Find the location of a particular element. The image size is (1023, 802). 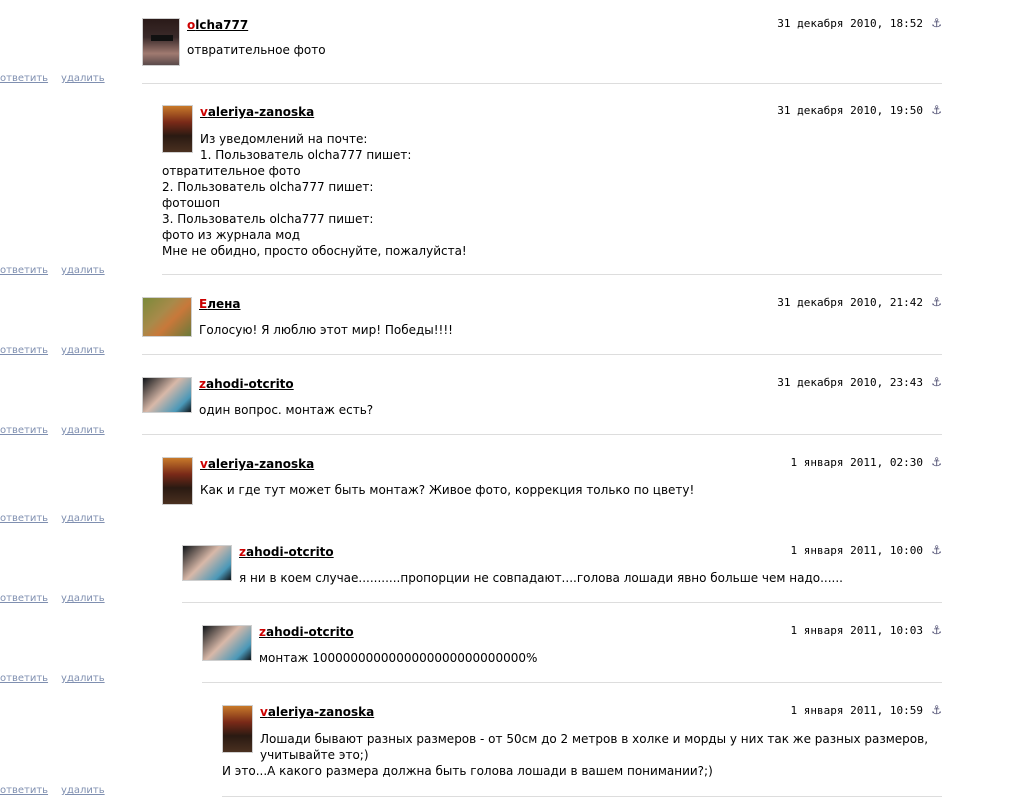

comment-date: 1 января 2011, 10:59 is located at coordinates (856, 710).